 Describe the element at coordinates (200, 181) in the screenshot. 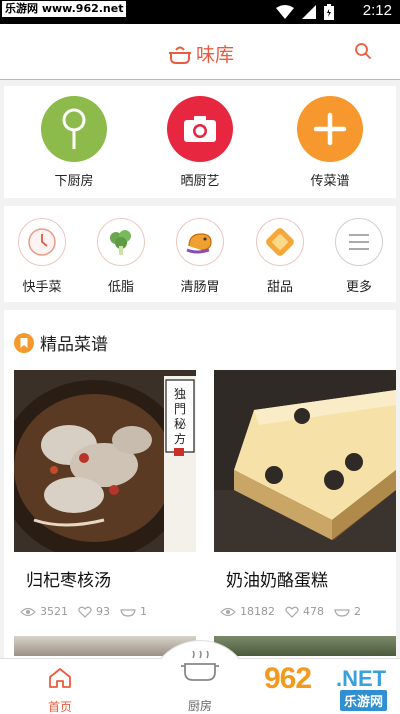

I see `category-label: 晒厨艺` at that location.